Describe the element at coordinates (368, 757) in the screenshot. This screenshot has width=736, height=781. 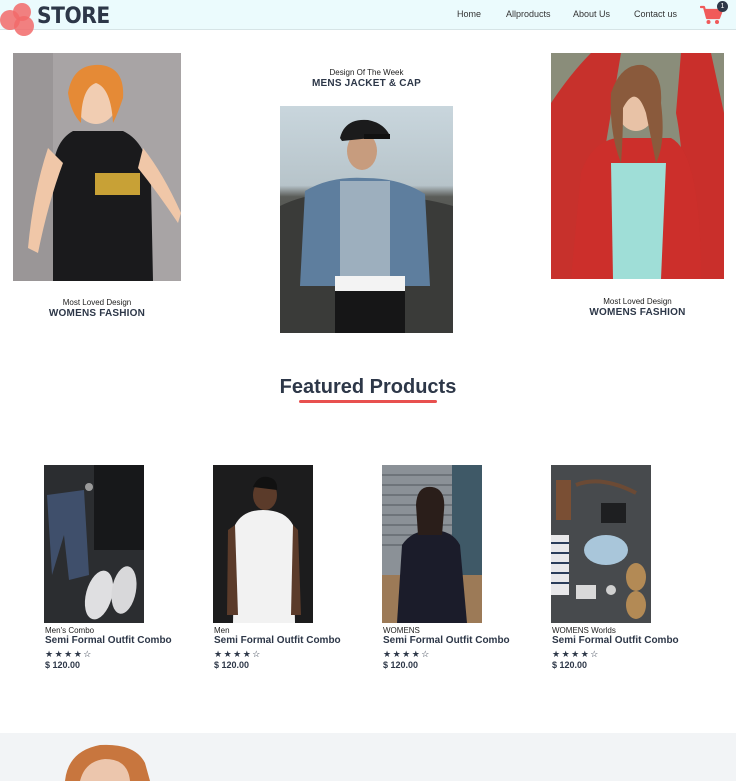
I see `next-section-banner` at that location.